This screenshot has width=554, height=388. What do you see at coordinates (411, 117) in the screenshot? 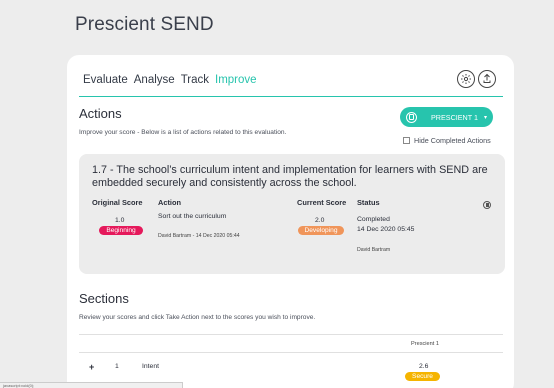
I see `document-icon` at bounding box center [411, 117].